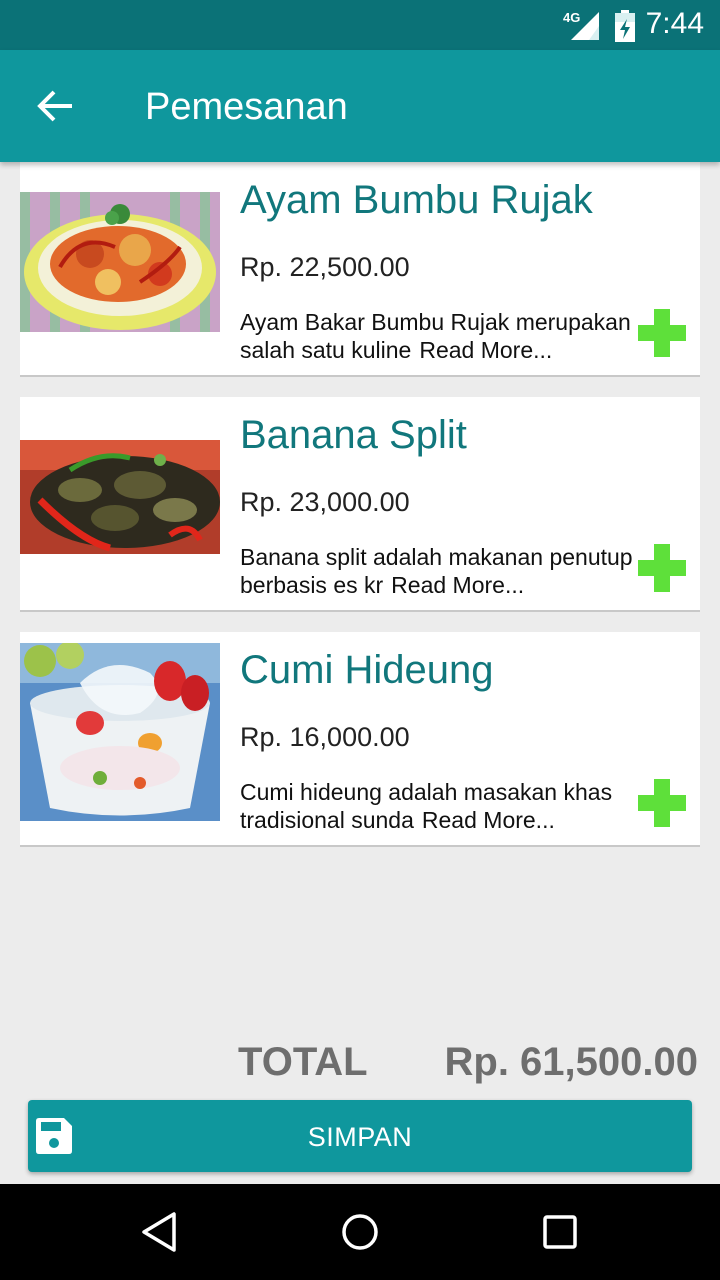 This screenshot has width=720, height=1280. I want to click on signal-icon, so click(585, 26).